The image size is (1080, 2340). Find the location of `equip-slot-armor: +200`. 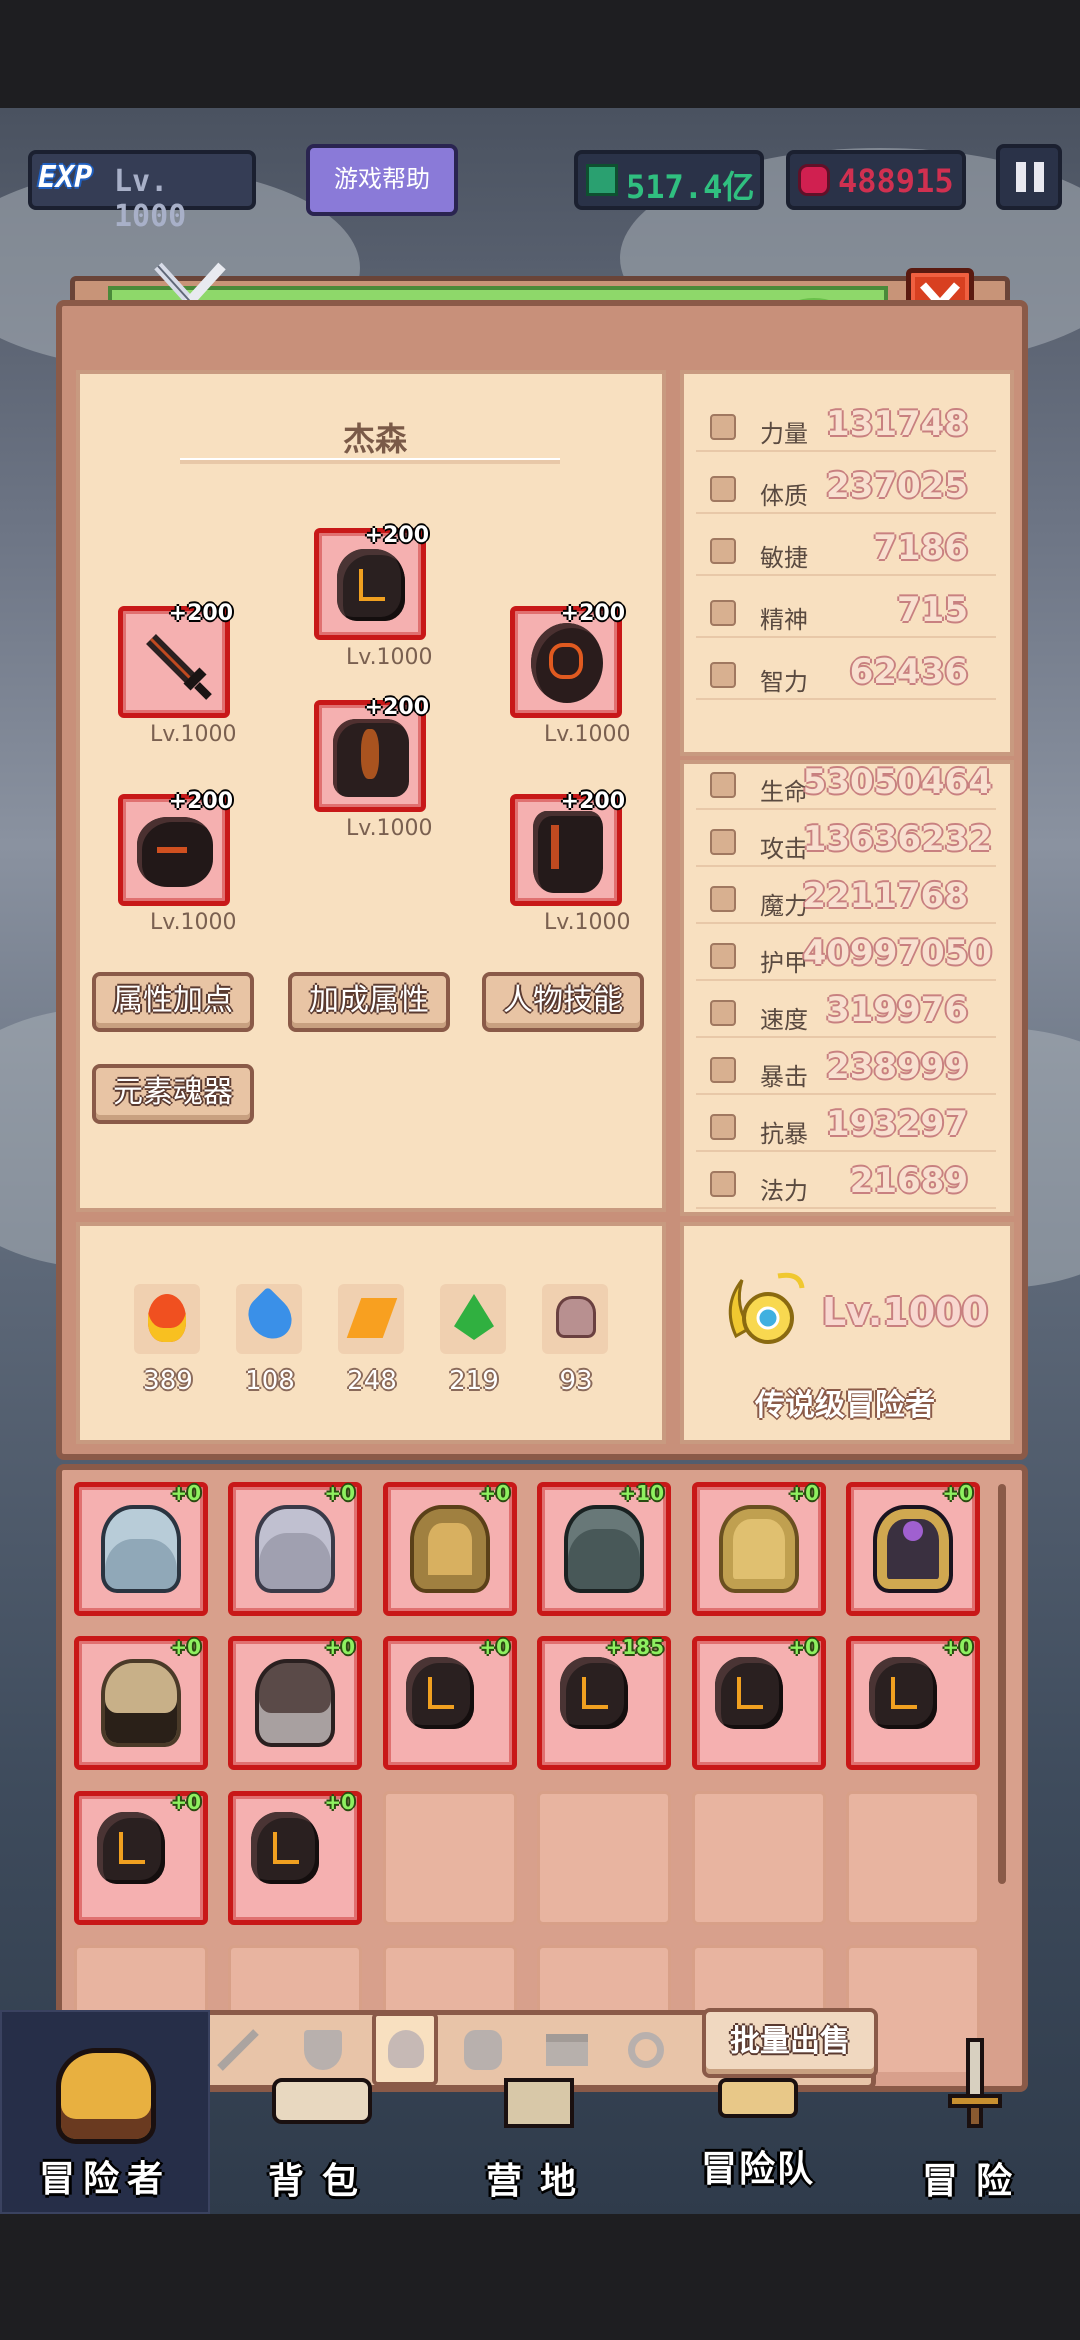

equip-slot-armor: +200 is located at coordinates (371, 753).